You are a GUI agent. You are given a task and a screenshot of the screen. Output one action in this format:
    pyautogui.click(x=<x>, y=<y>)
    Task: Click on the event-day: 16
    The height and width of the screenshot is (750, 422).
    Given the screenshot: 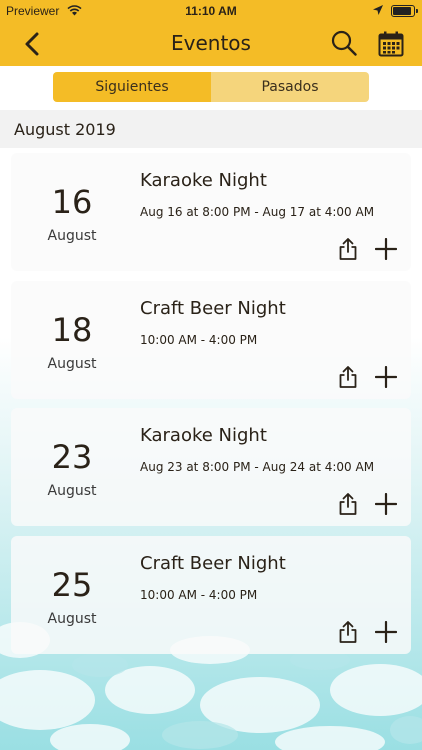 What is the action you would take?
    pyautogui.click(x=72, y=202)
    